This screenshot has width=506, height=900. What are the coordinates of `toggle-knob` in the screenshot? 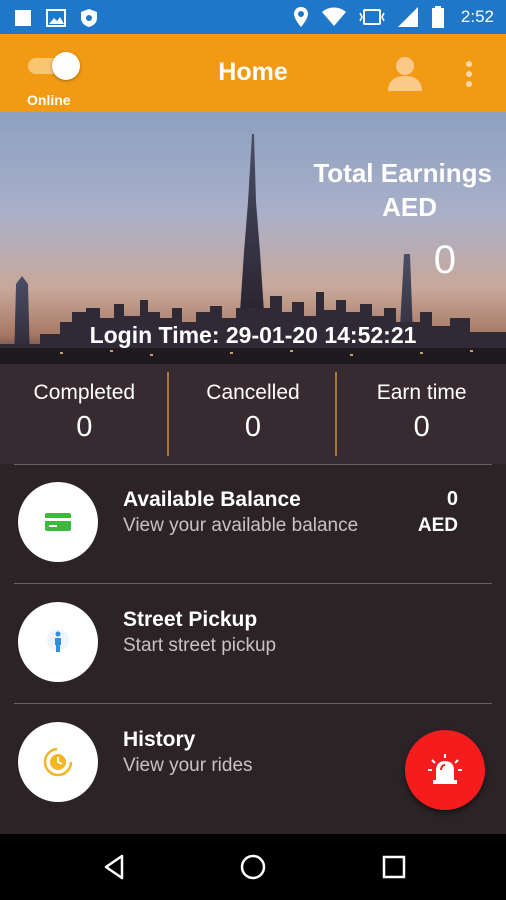 It's located at (66, 66).